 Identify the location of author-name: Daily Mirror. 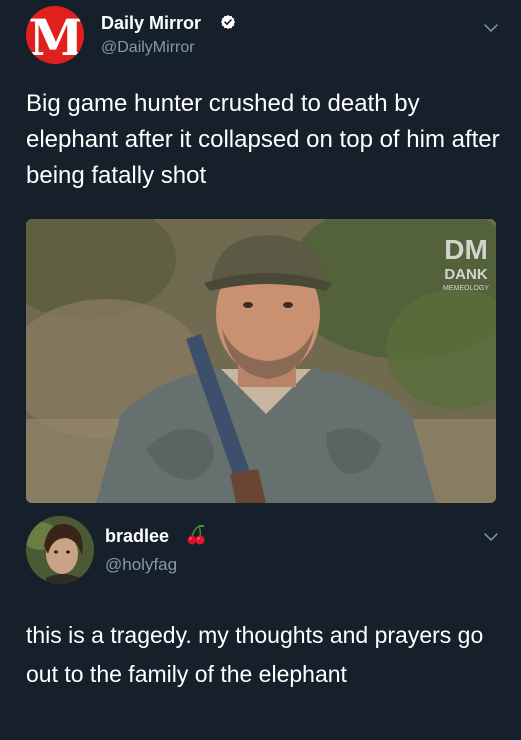
(151, 23).